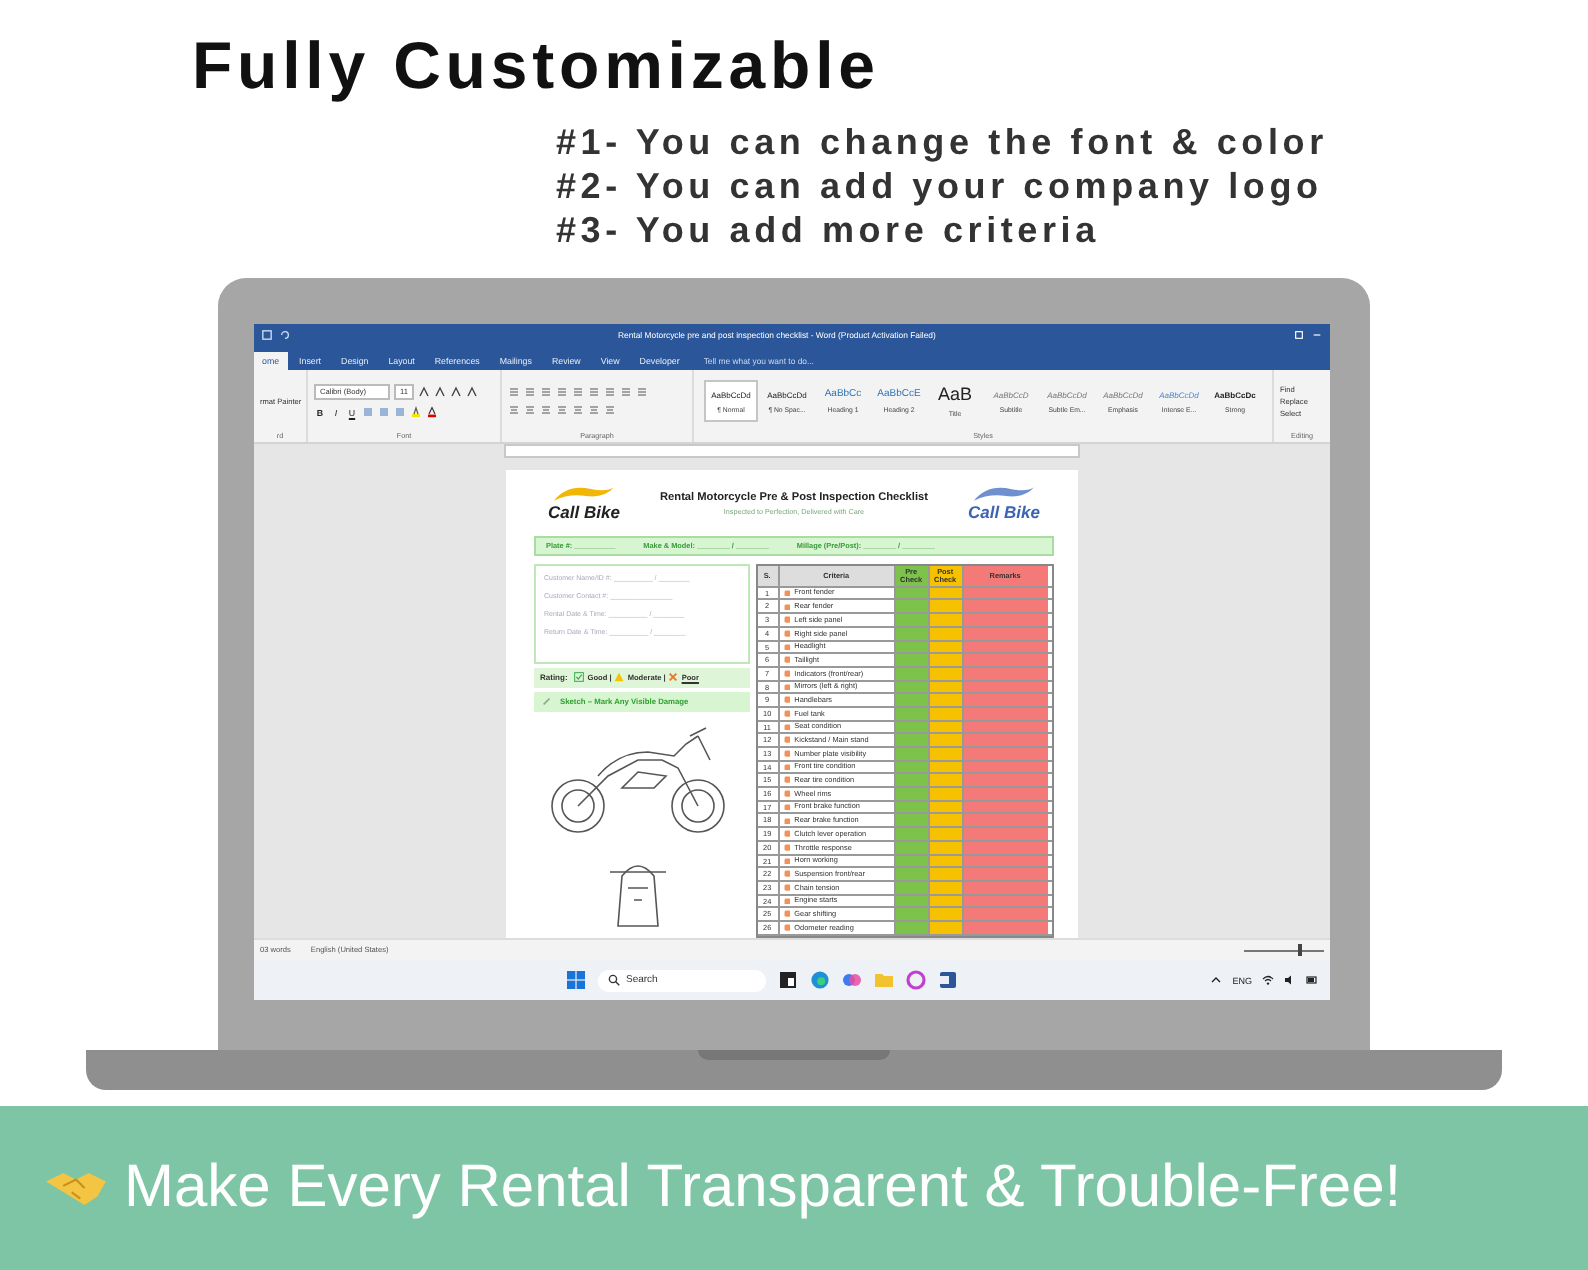 This screenshot has width=1588, height=1270. What do you see at coordinates (285, 335) in the screenshot?
I see `undo-icon` at bounding box center [285, 335].